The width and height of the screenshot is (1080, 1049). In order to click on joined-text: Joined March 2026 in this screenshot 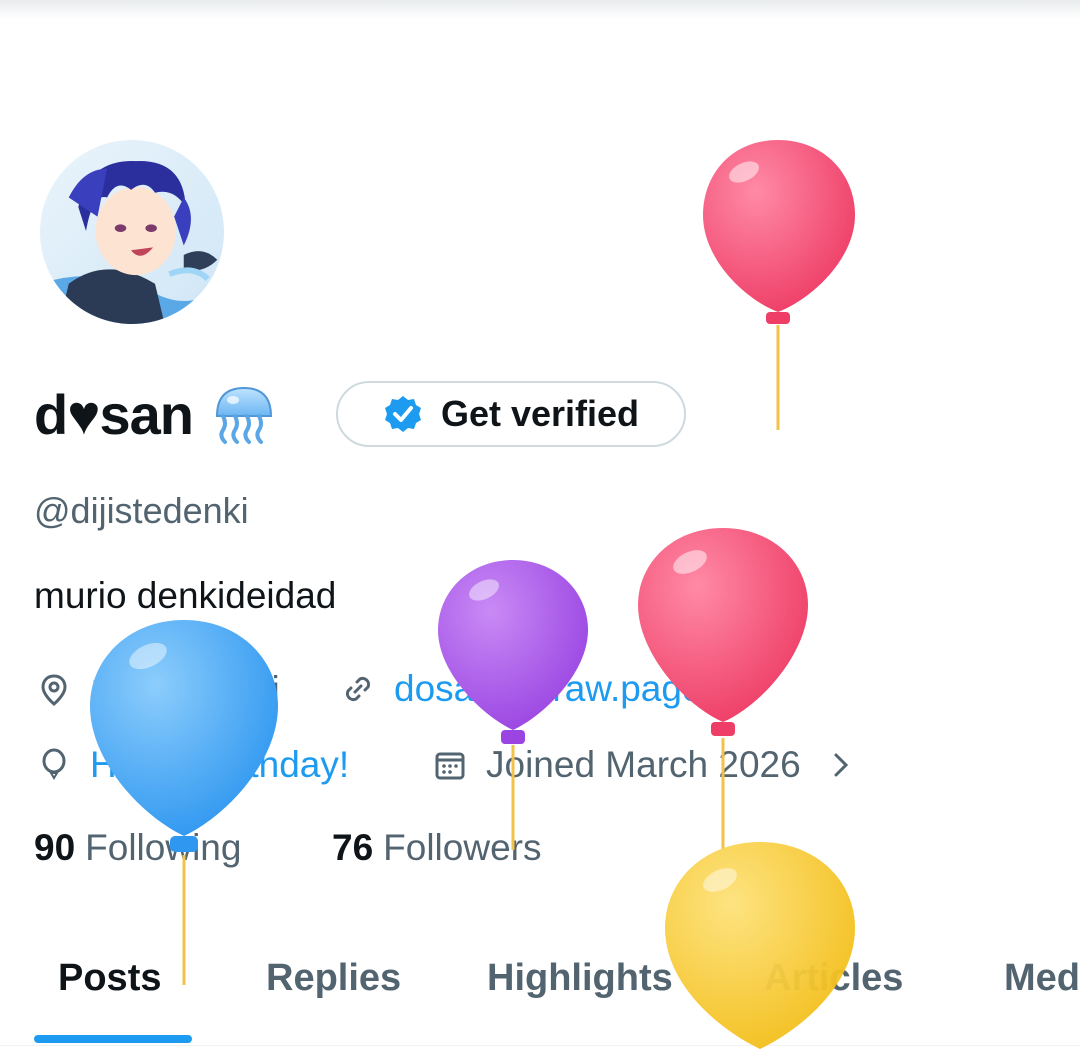, I will do `click(643, 764)`.